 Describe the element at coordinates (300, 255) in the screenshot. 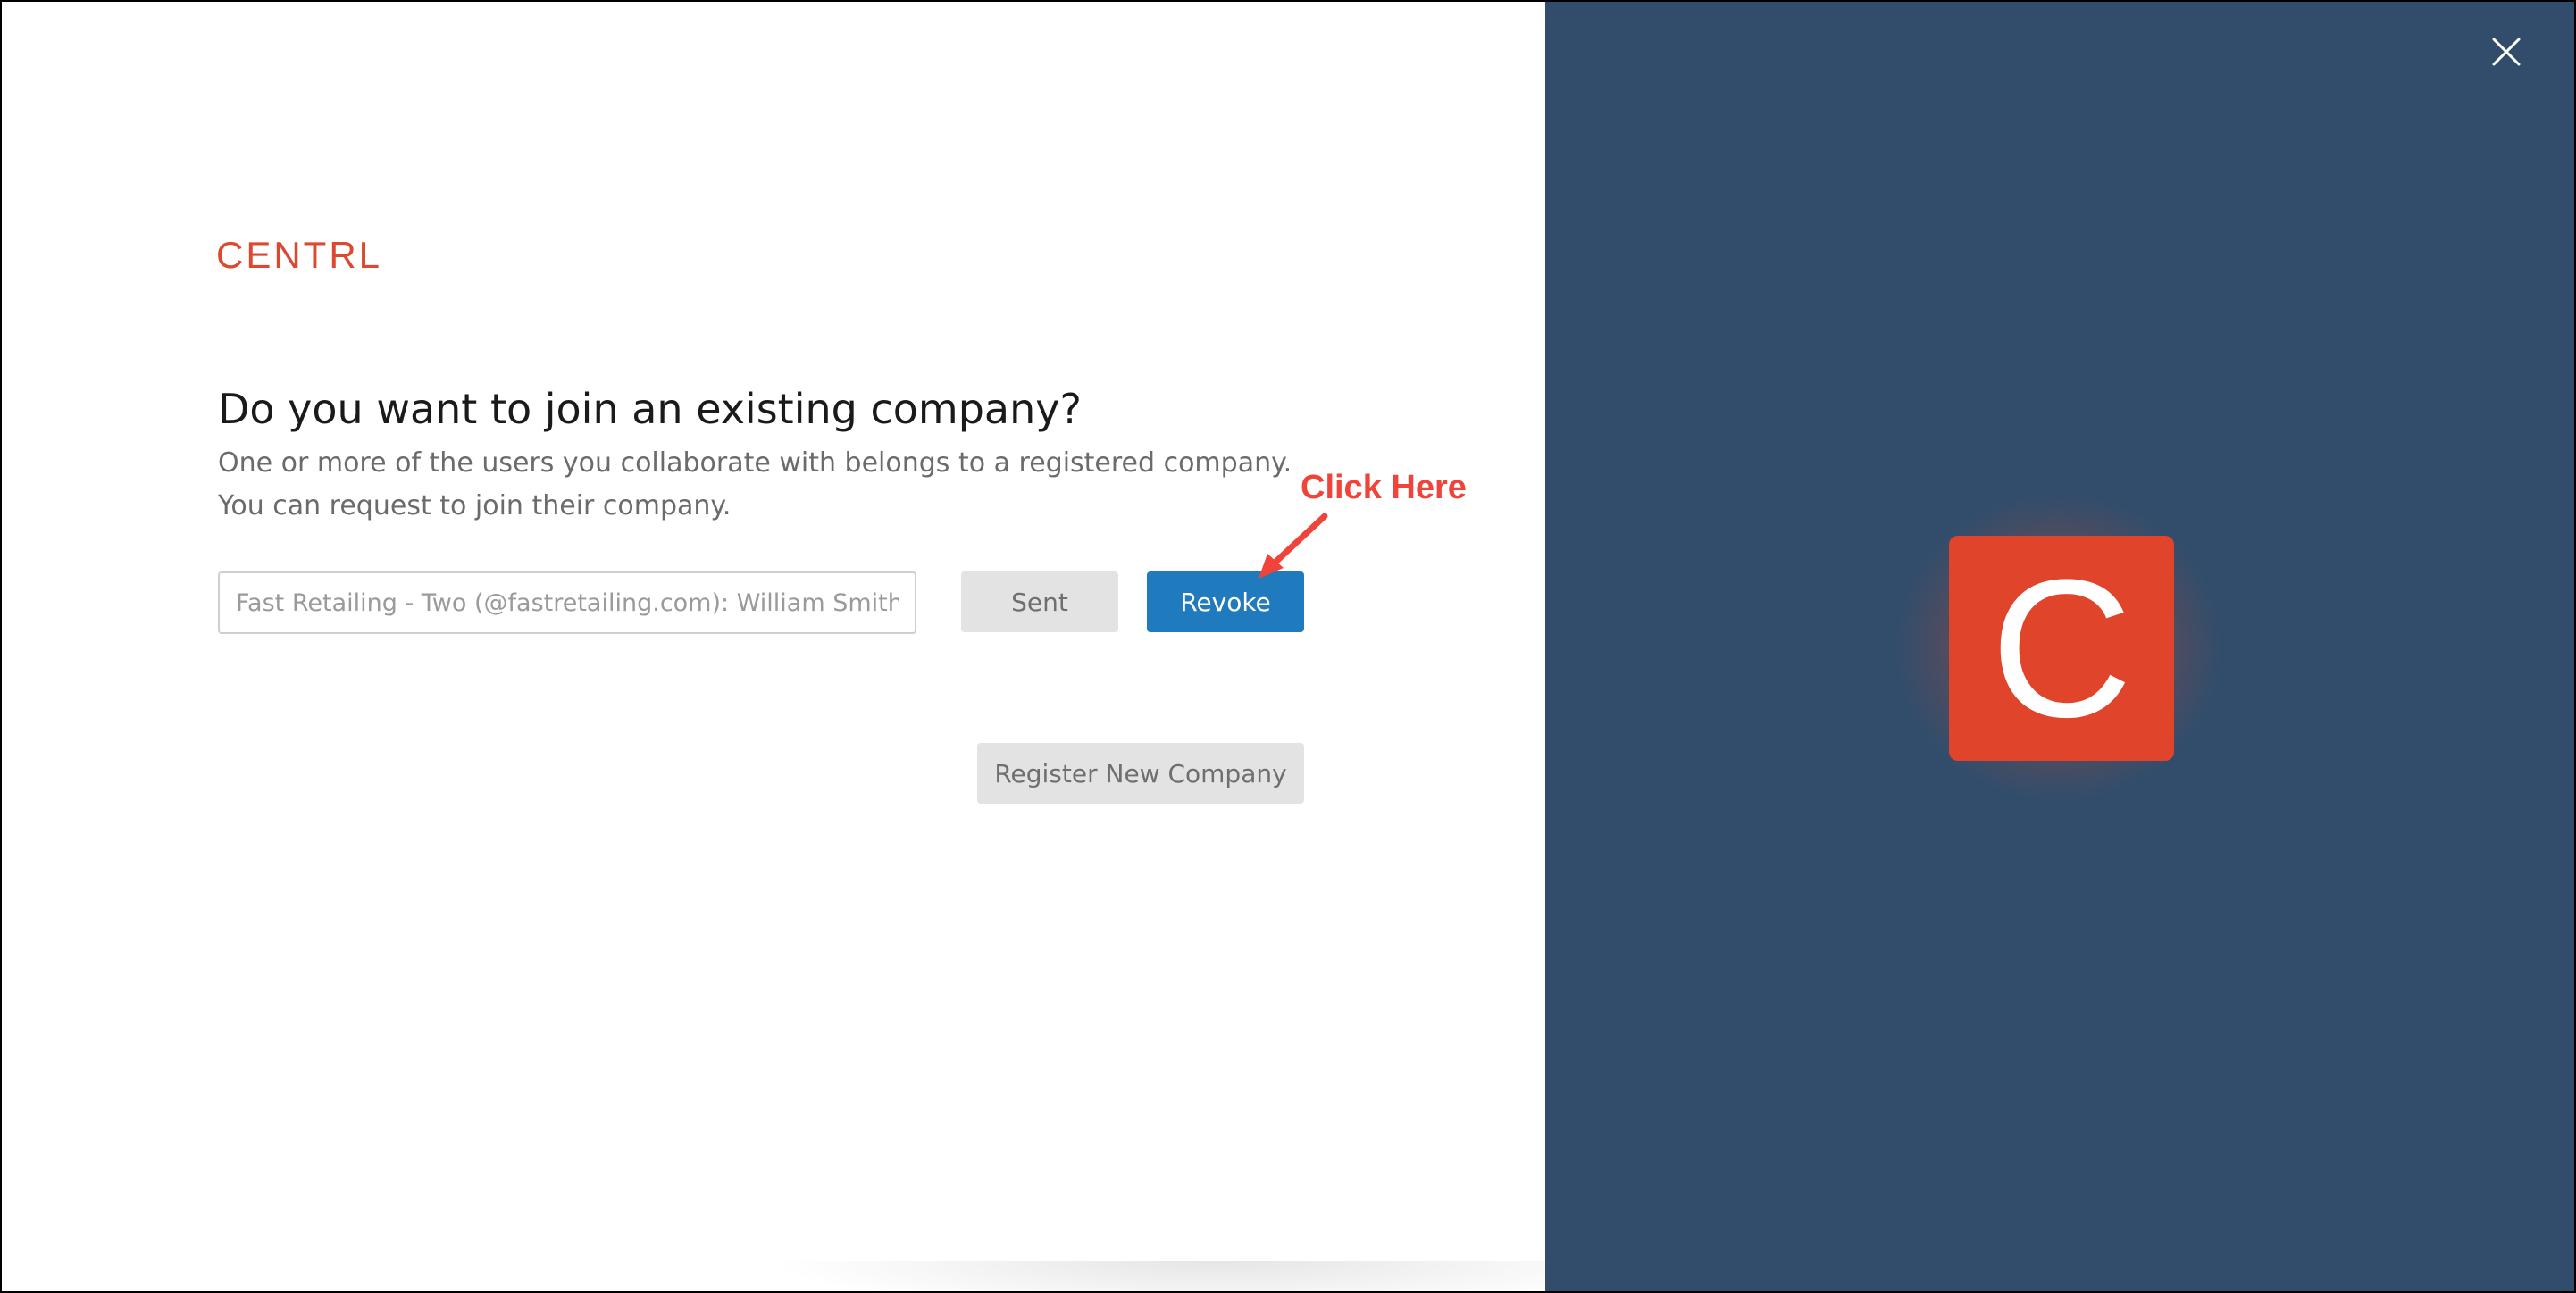

I see `centrl-logo: CENTRL` at that location.